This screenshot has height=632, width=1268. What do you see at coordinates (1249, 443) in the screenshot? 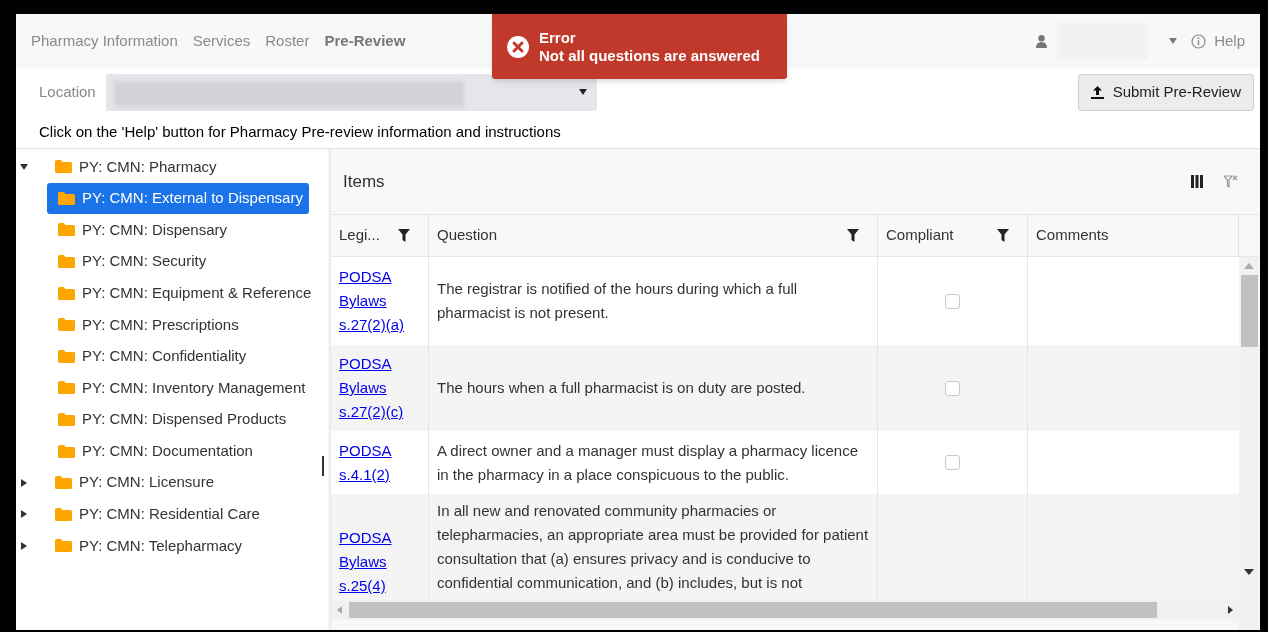
I see `vertical-scrollbar` at bounding box center [1249, 443].